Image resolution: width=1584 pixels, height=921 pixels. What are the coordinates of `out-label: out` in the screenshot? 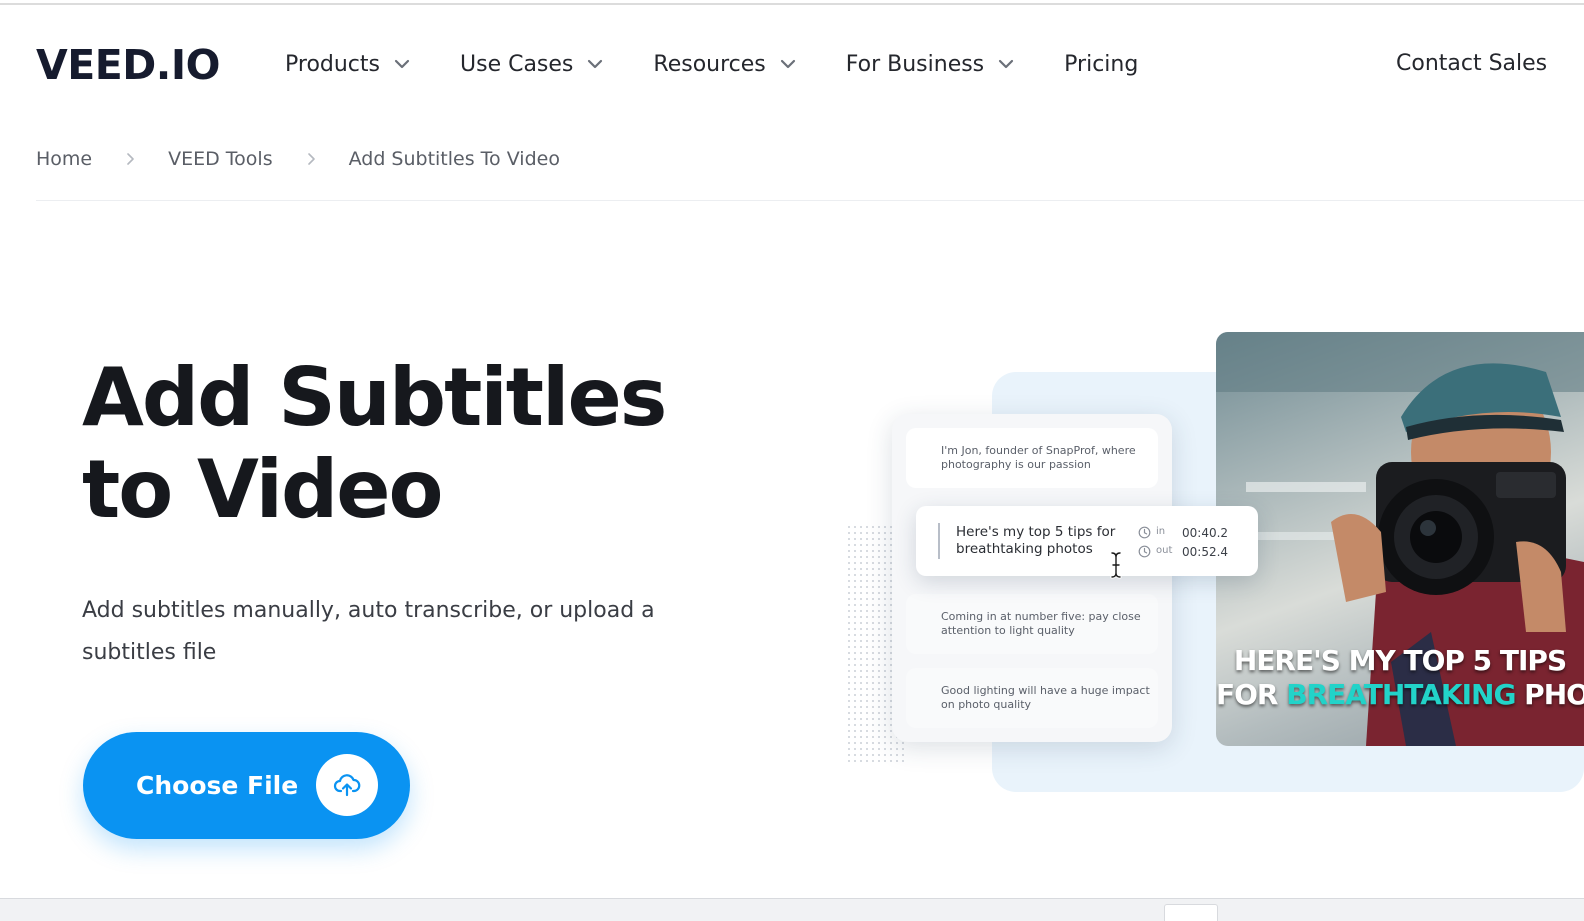 It's located at (1164, 550).